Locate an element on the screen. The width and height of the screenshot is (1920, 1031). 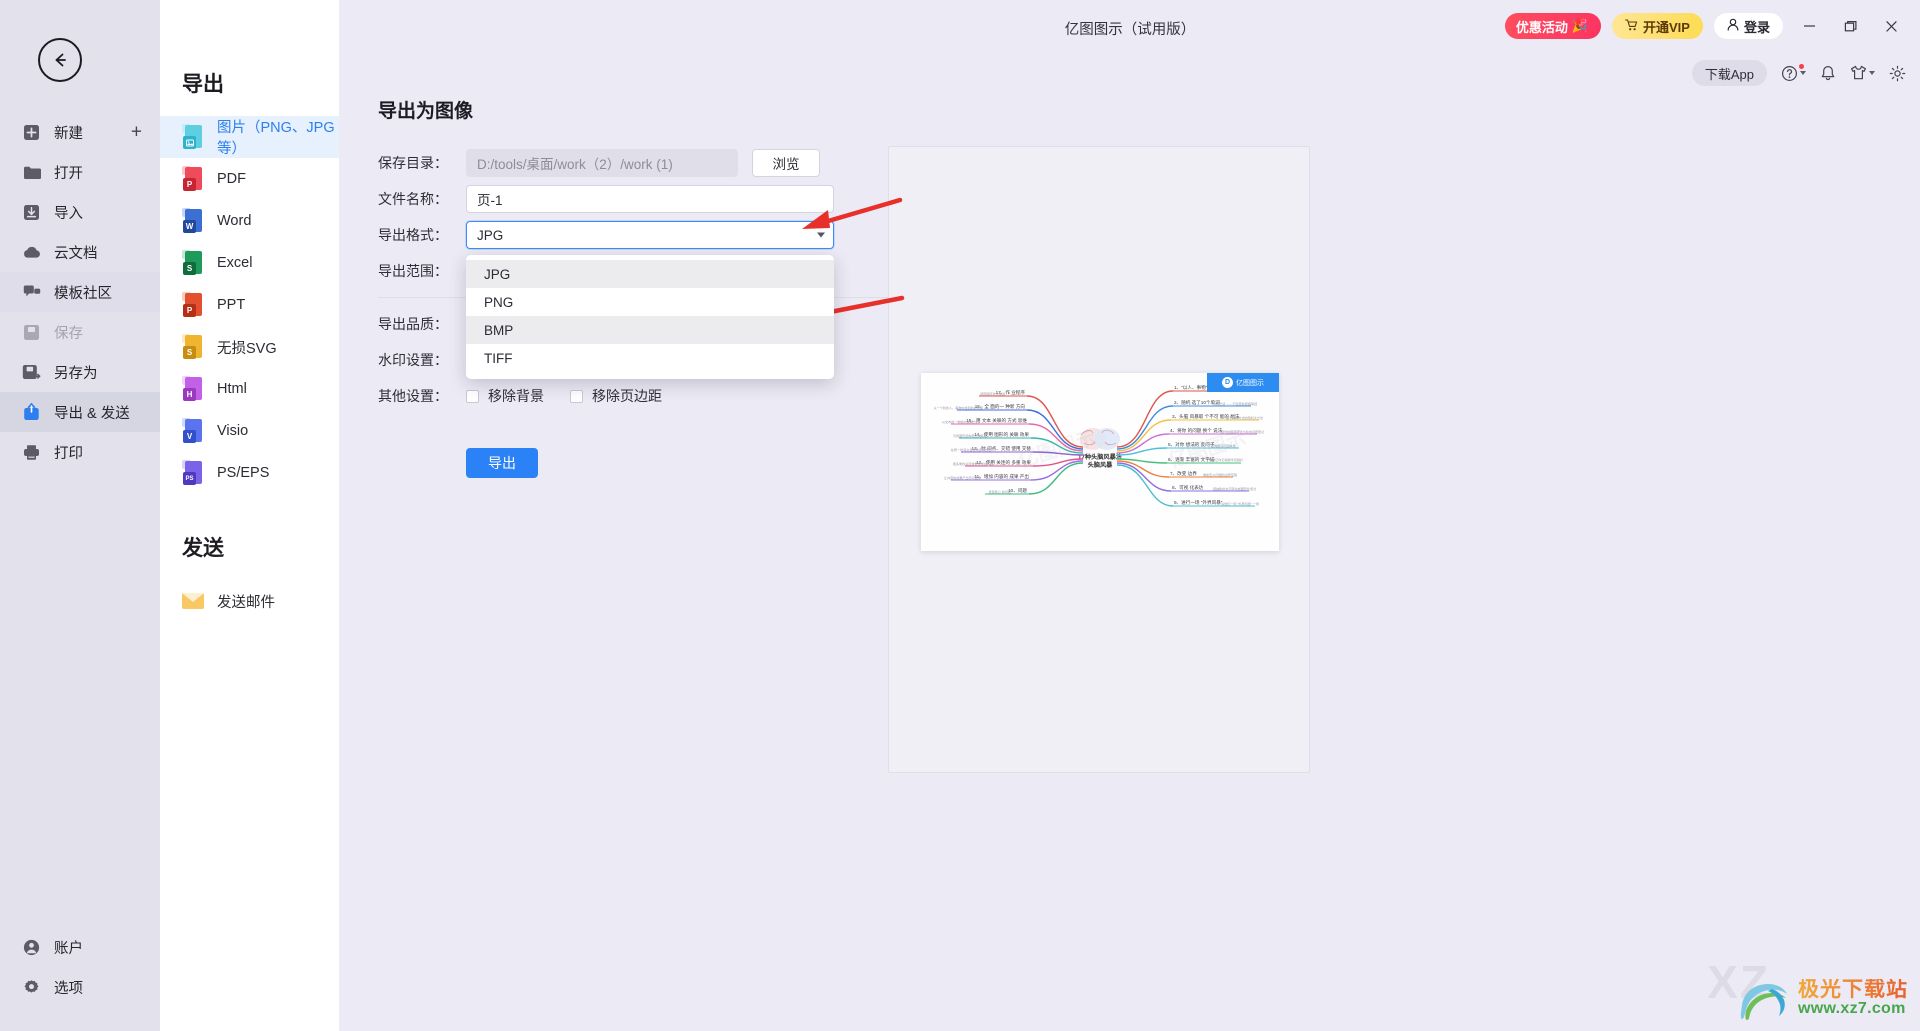
download-app-button: 下载App is located at coordinates (1729, 73).